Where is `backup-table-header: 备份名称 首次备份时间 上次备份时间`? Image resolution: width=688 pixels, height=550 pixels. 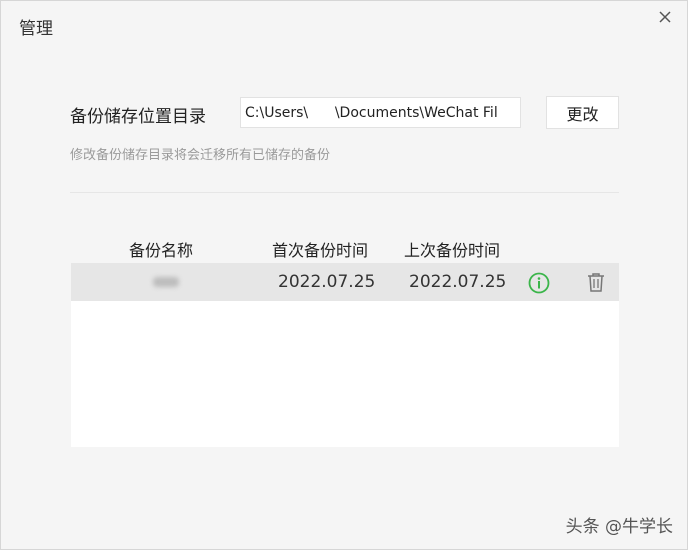 backup-table-header: 备份名称 首次备份时间 上次备份时间 is located at coordinates (345, 249).